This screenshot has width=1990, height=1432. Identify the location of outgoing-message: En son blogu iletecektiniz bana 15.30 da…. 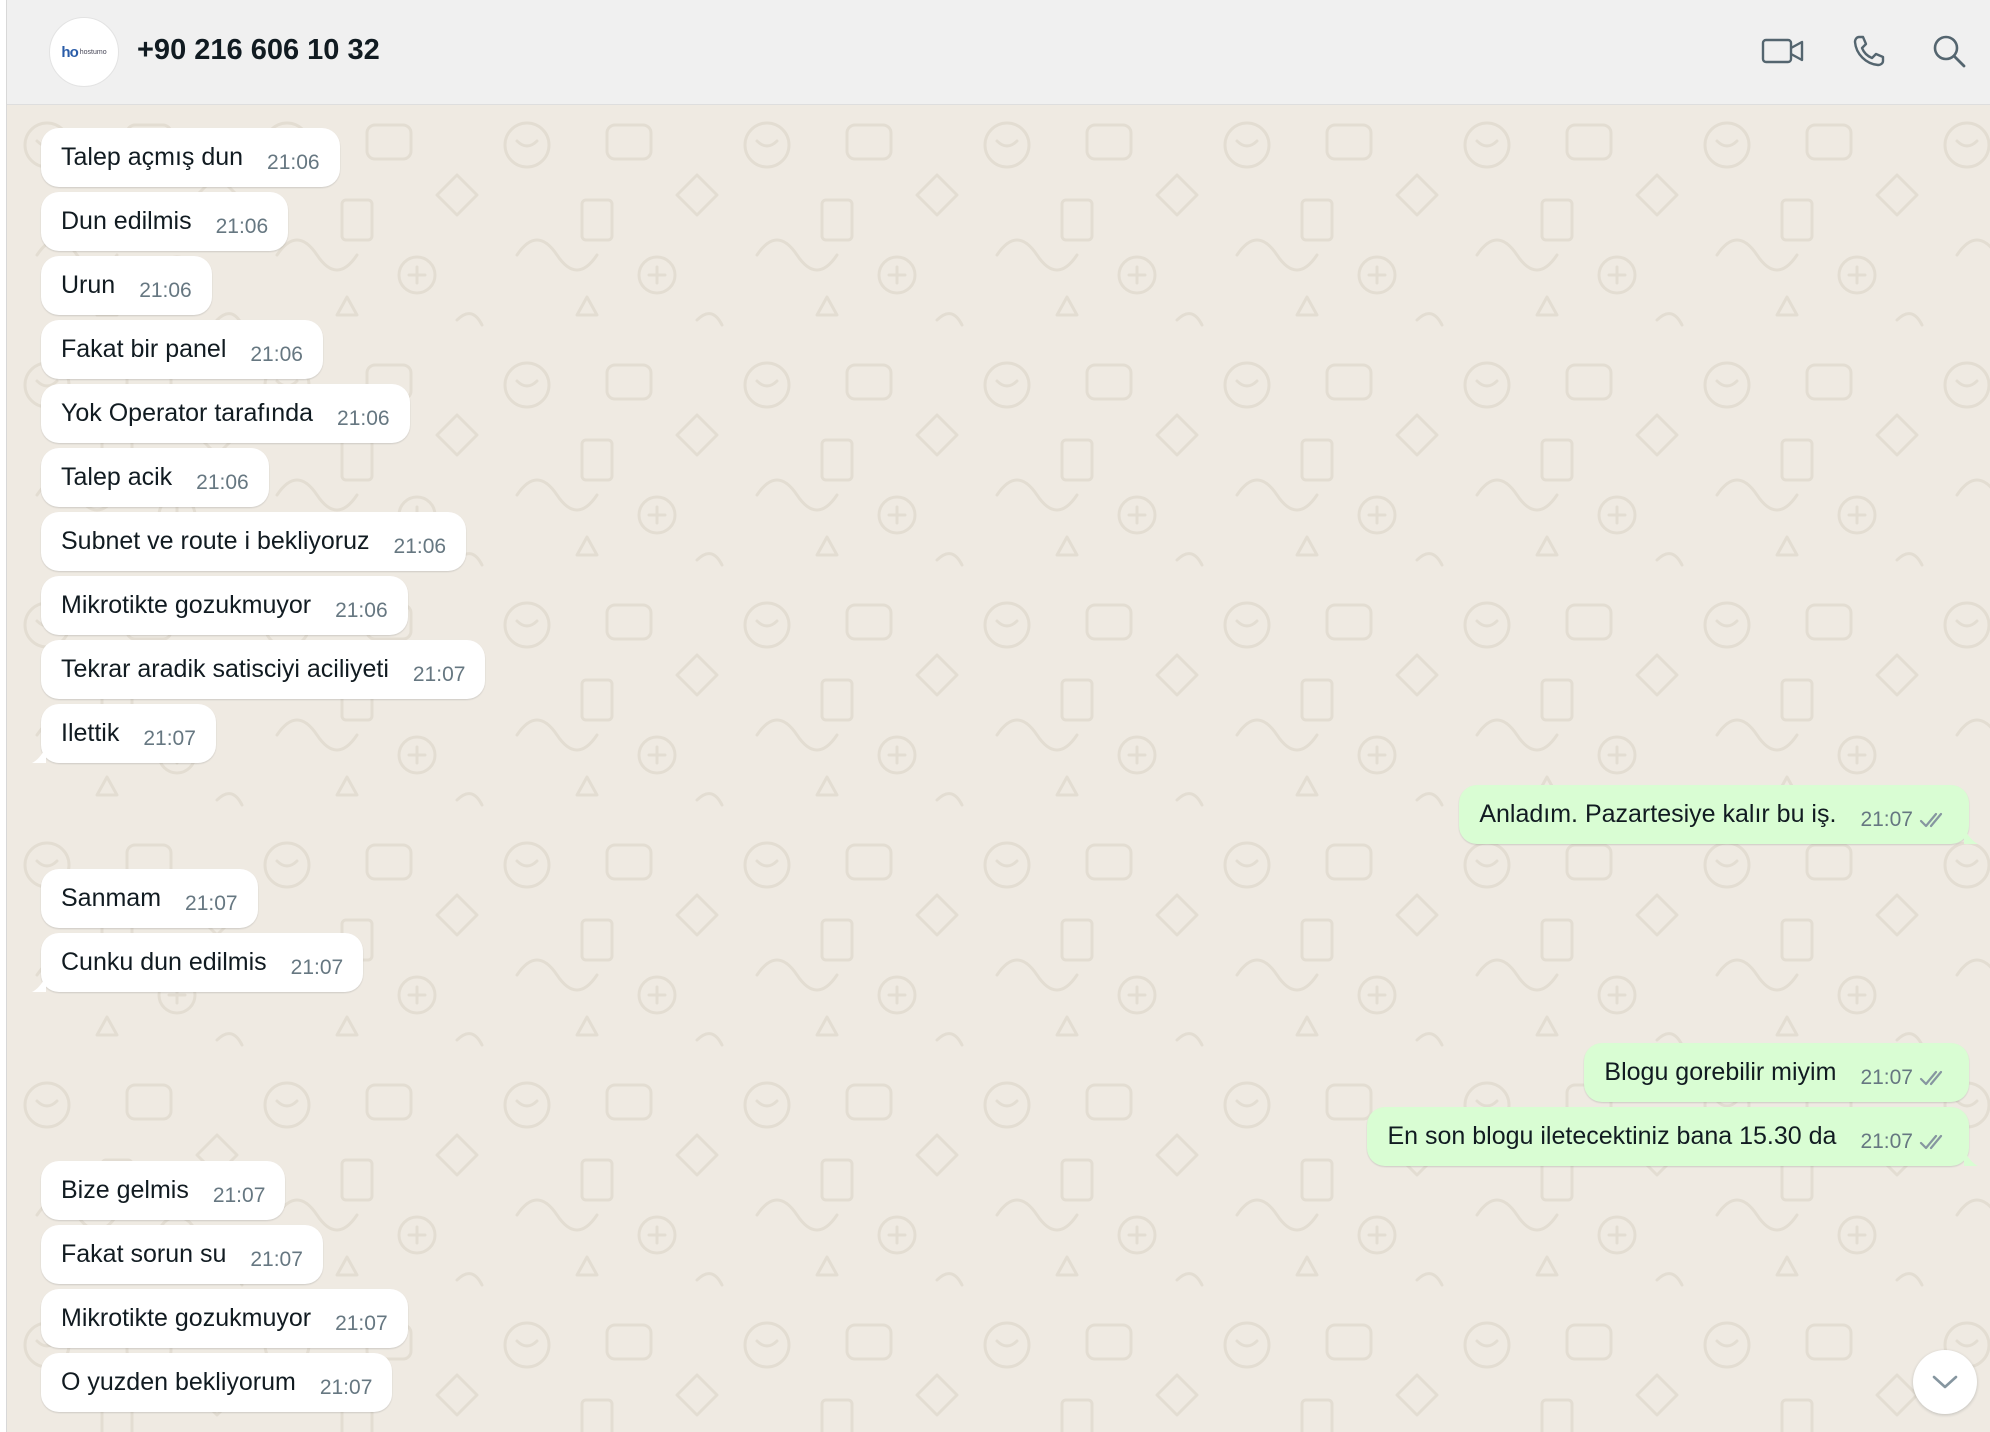
(1672, 1136).